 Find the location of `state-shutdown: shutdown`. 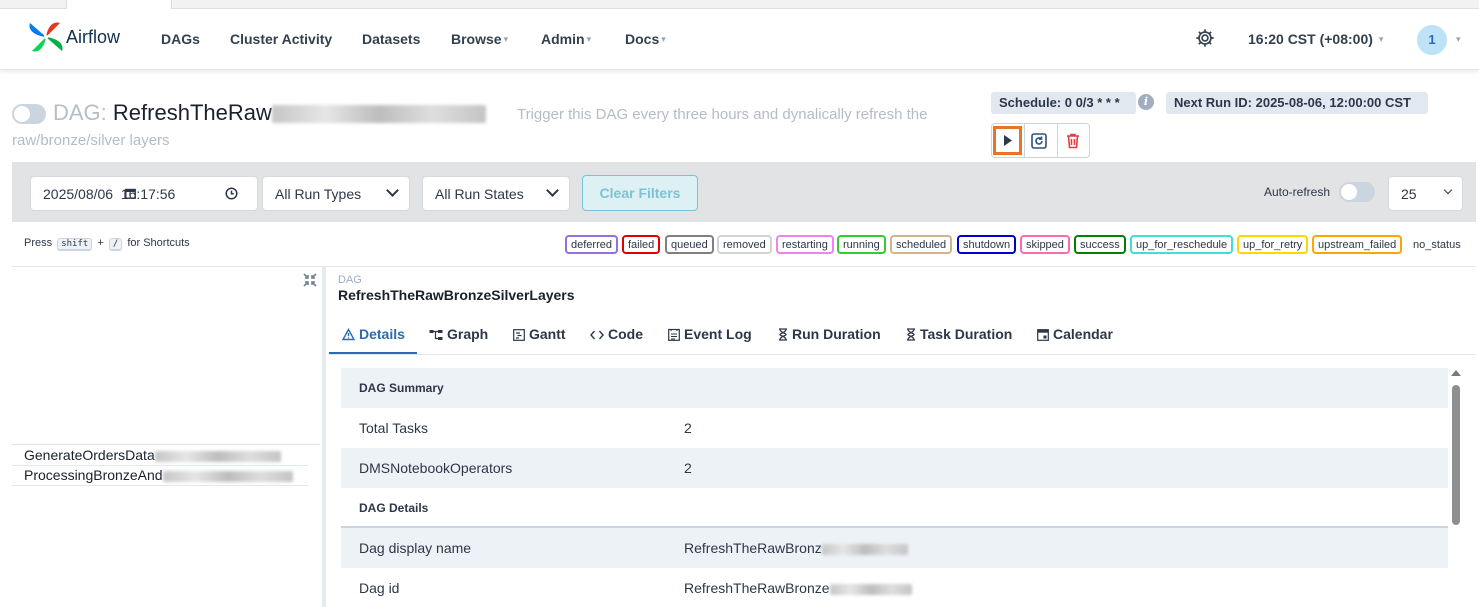

state-shutdown: shutdown is located at coordinates (987, 244).